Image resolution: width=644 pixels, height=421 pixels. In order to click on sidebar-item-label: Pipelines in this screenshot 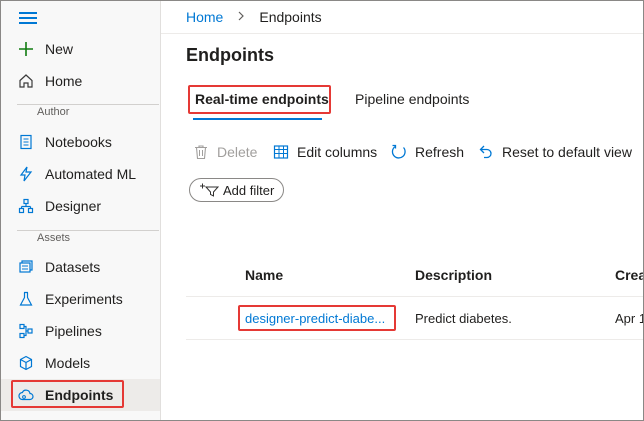, I will do `click(73, 331)`.